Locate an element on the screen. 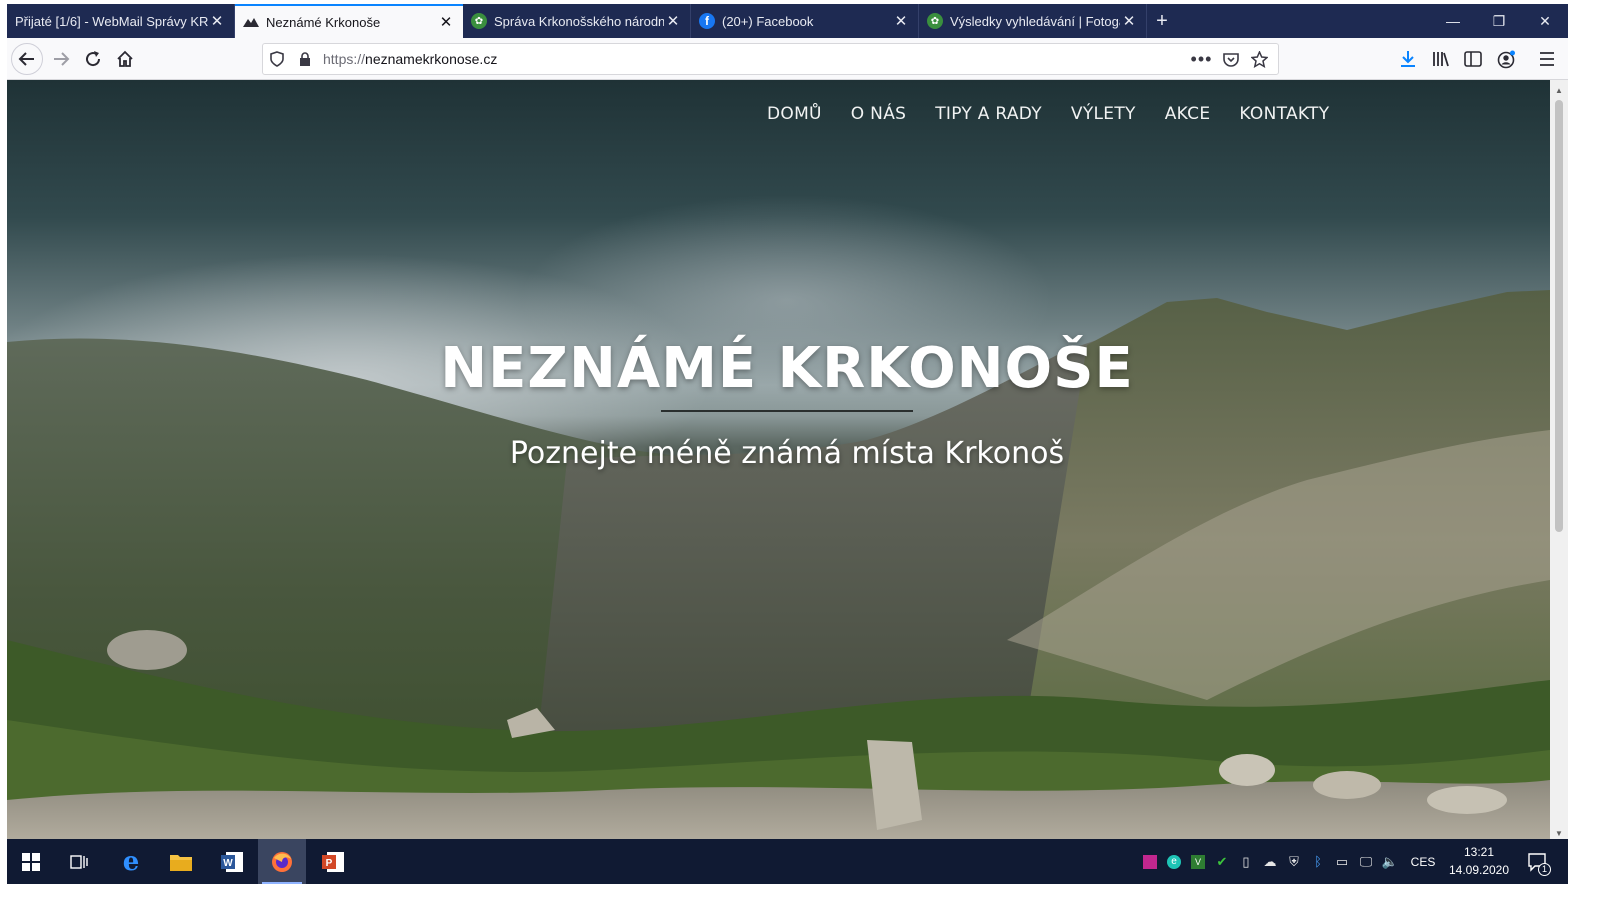 This screenshot has height=912, width=1624. url-prefix: https:// is located at coordinates (344, 59).